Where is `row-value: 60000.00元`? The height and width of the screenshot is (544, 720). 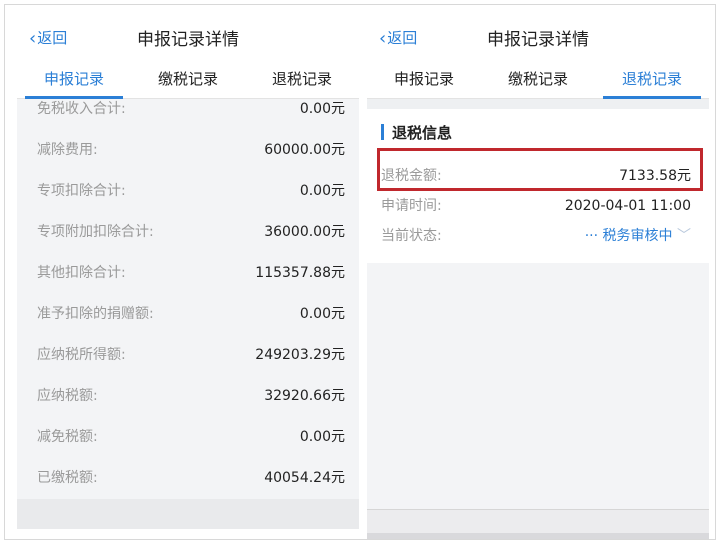
row-value: 60000.00元 is located at coordinates (304, 150).